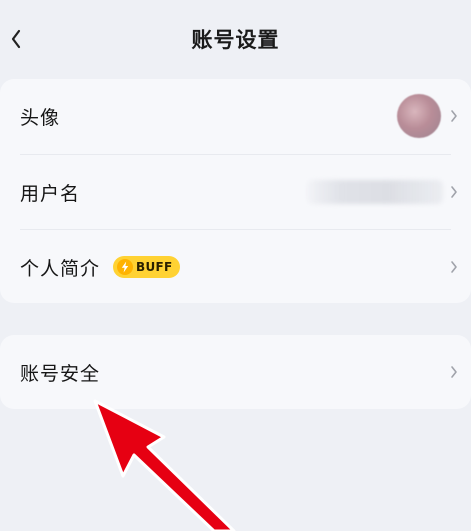  I want to click on username-row: 用户名, so click(235, 192).